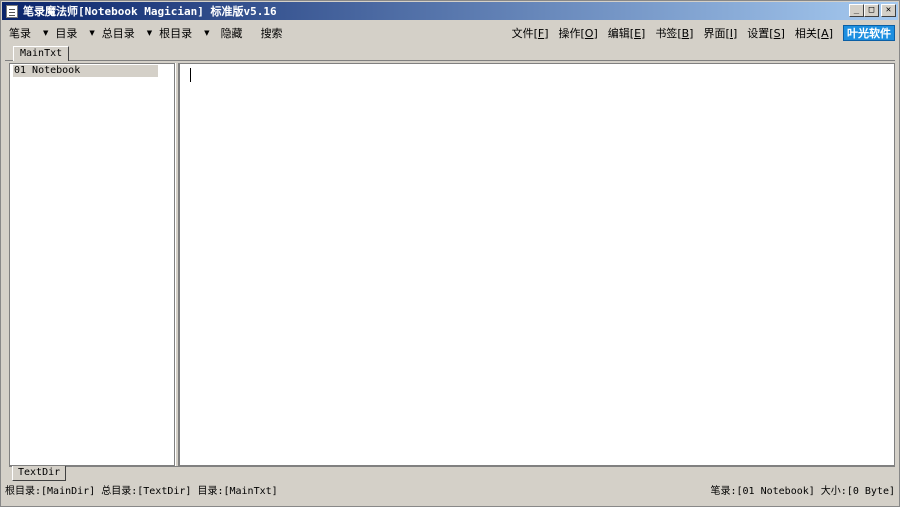 The width and height of the screenshot is (900, 507). What do you see at coordinates (627, 33) in the screenshot?
I see `menu-edit: 编辑[E]` at bounding box center [627, 33].